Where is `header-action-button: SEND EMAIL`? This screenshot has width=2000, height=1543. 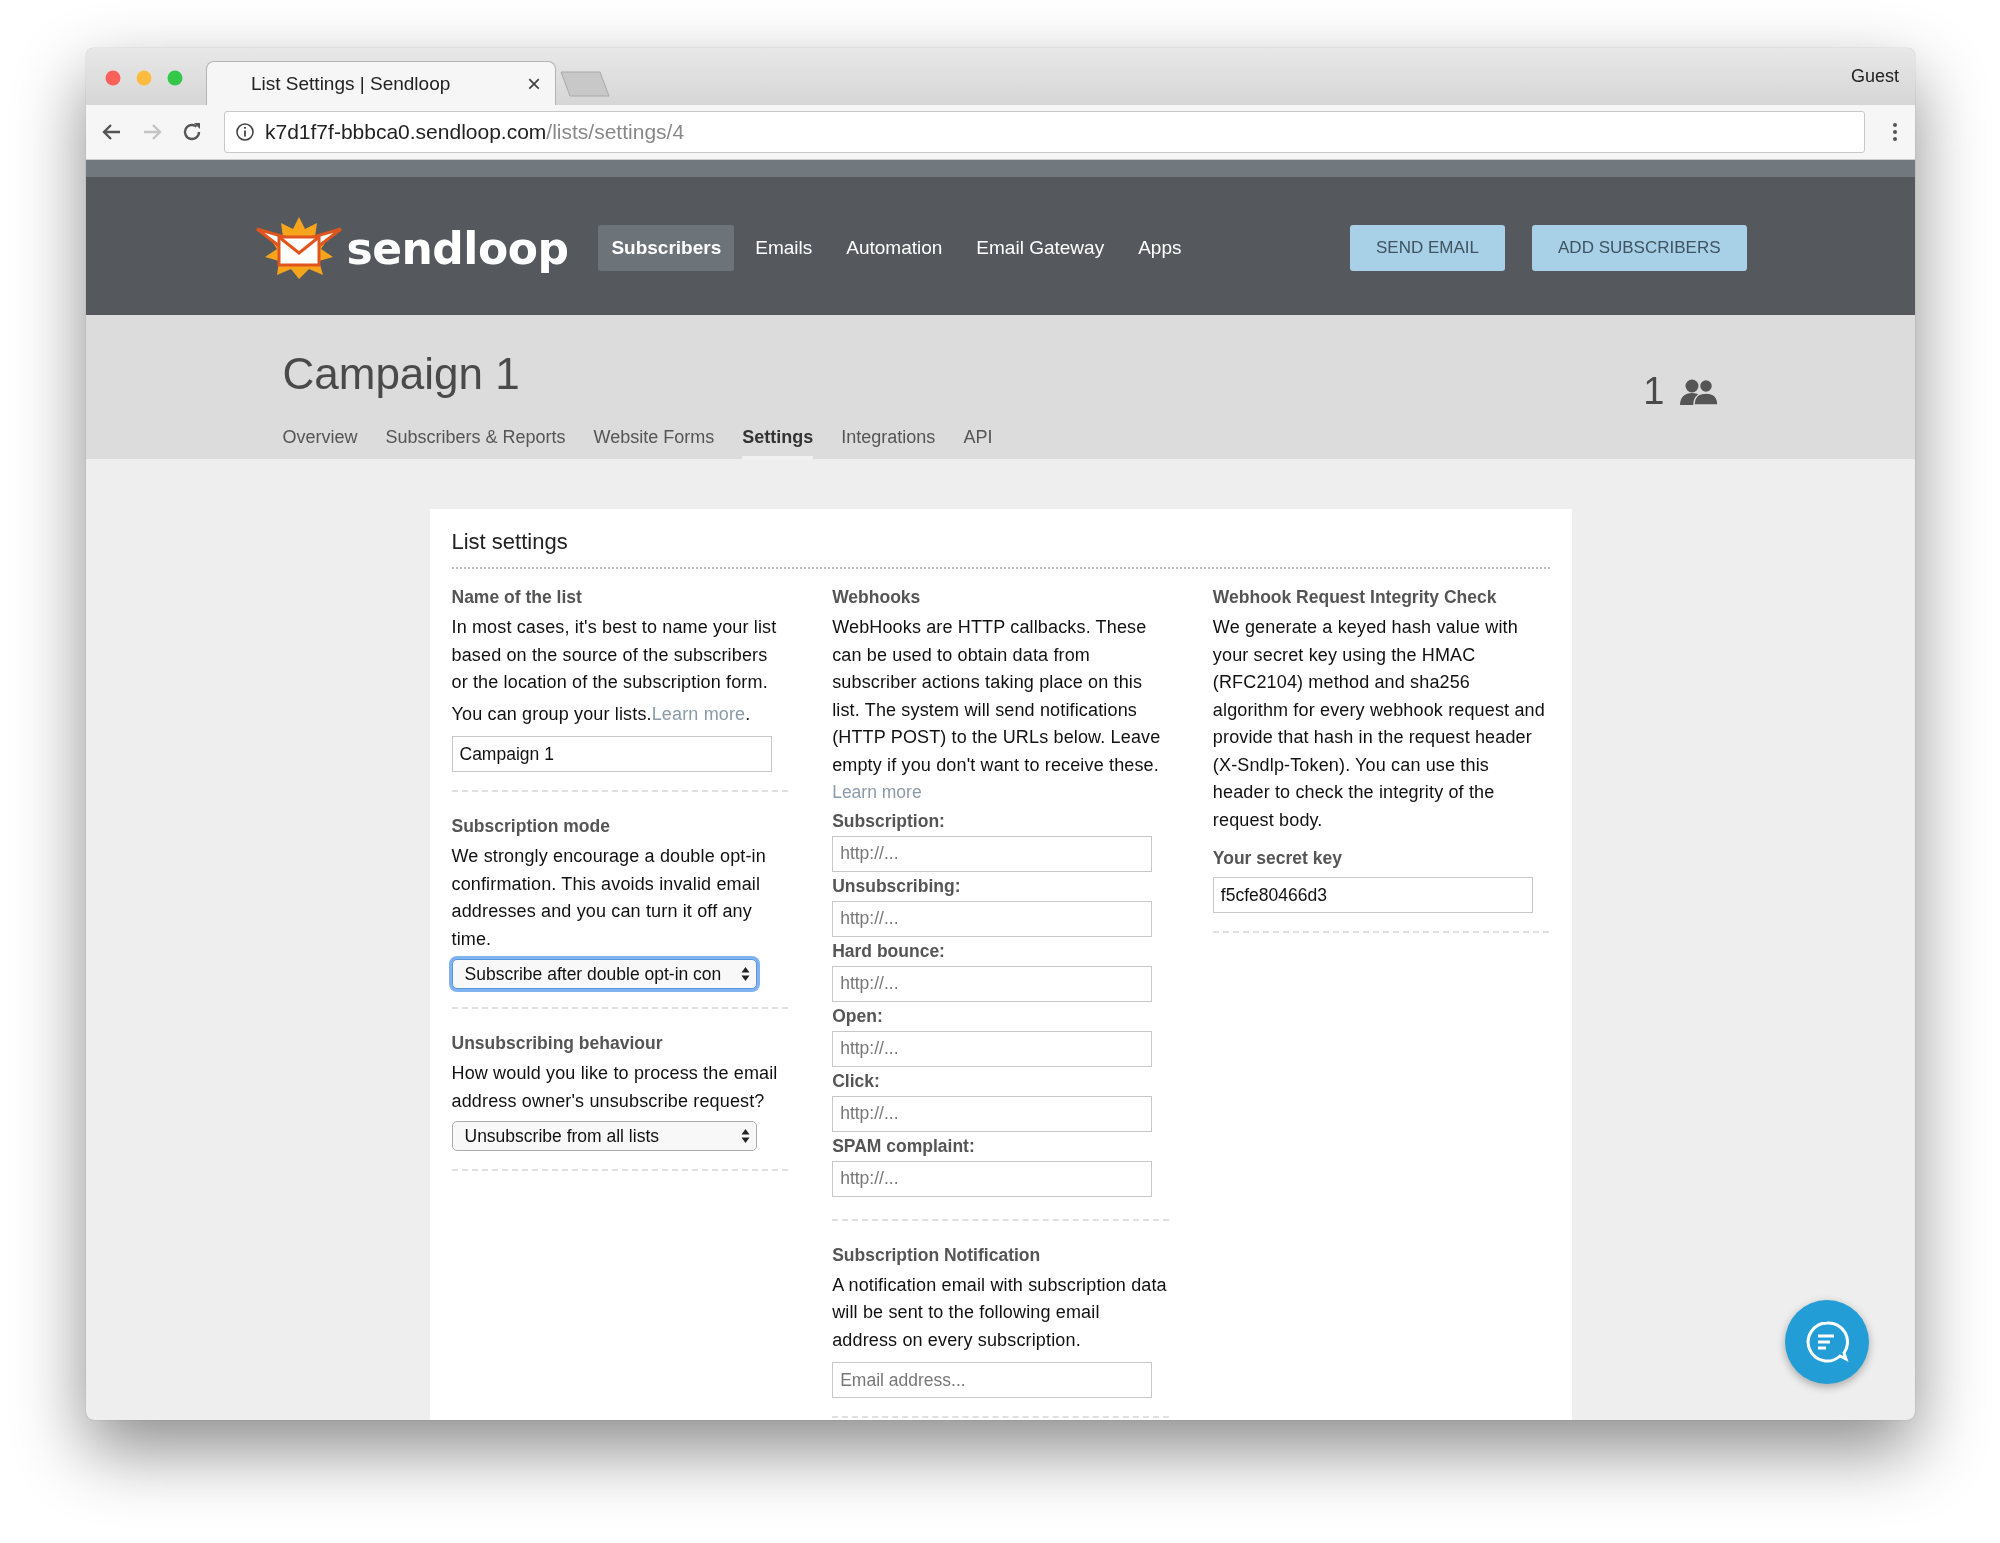
header-action-button: SEND EMAIL is located at coordinates (1427, 248).